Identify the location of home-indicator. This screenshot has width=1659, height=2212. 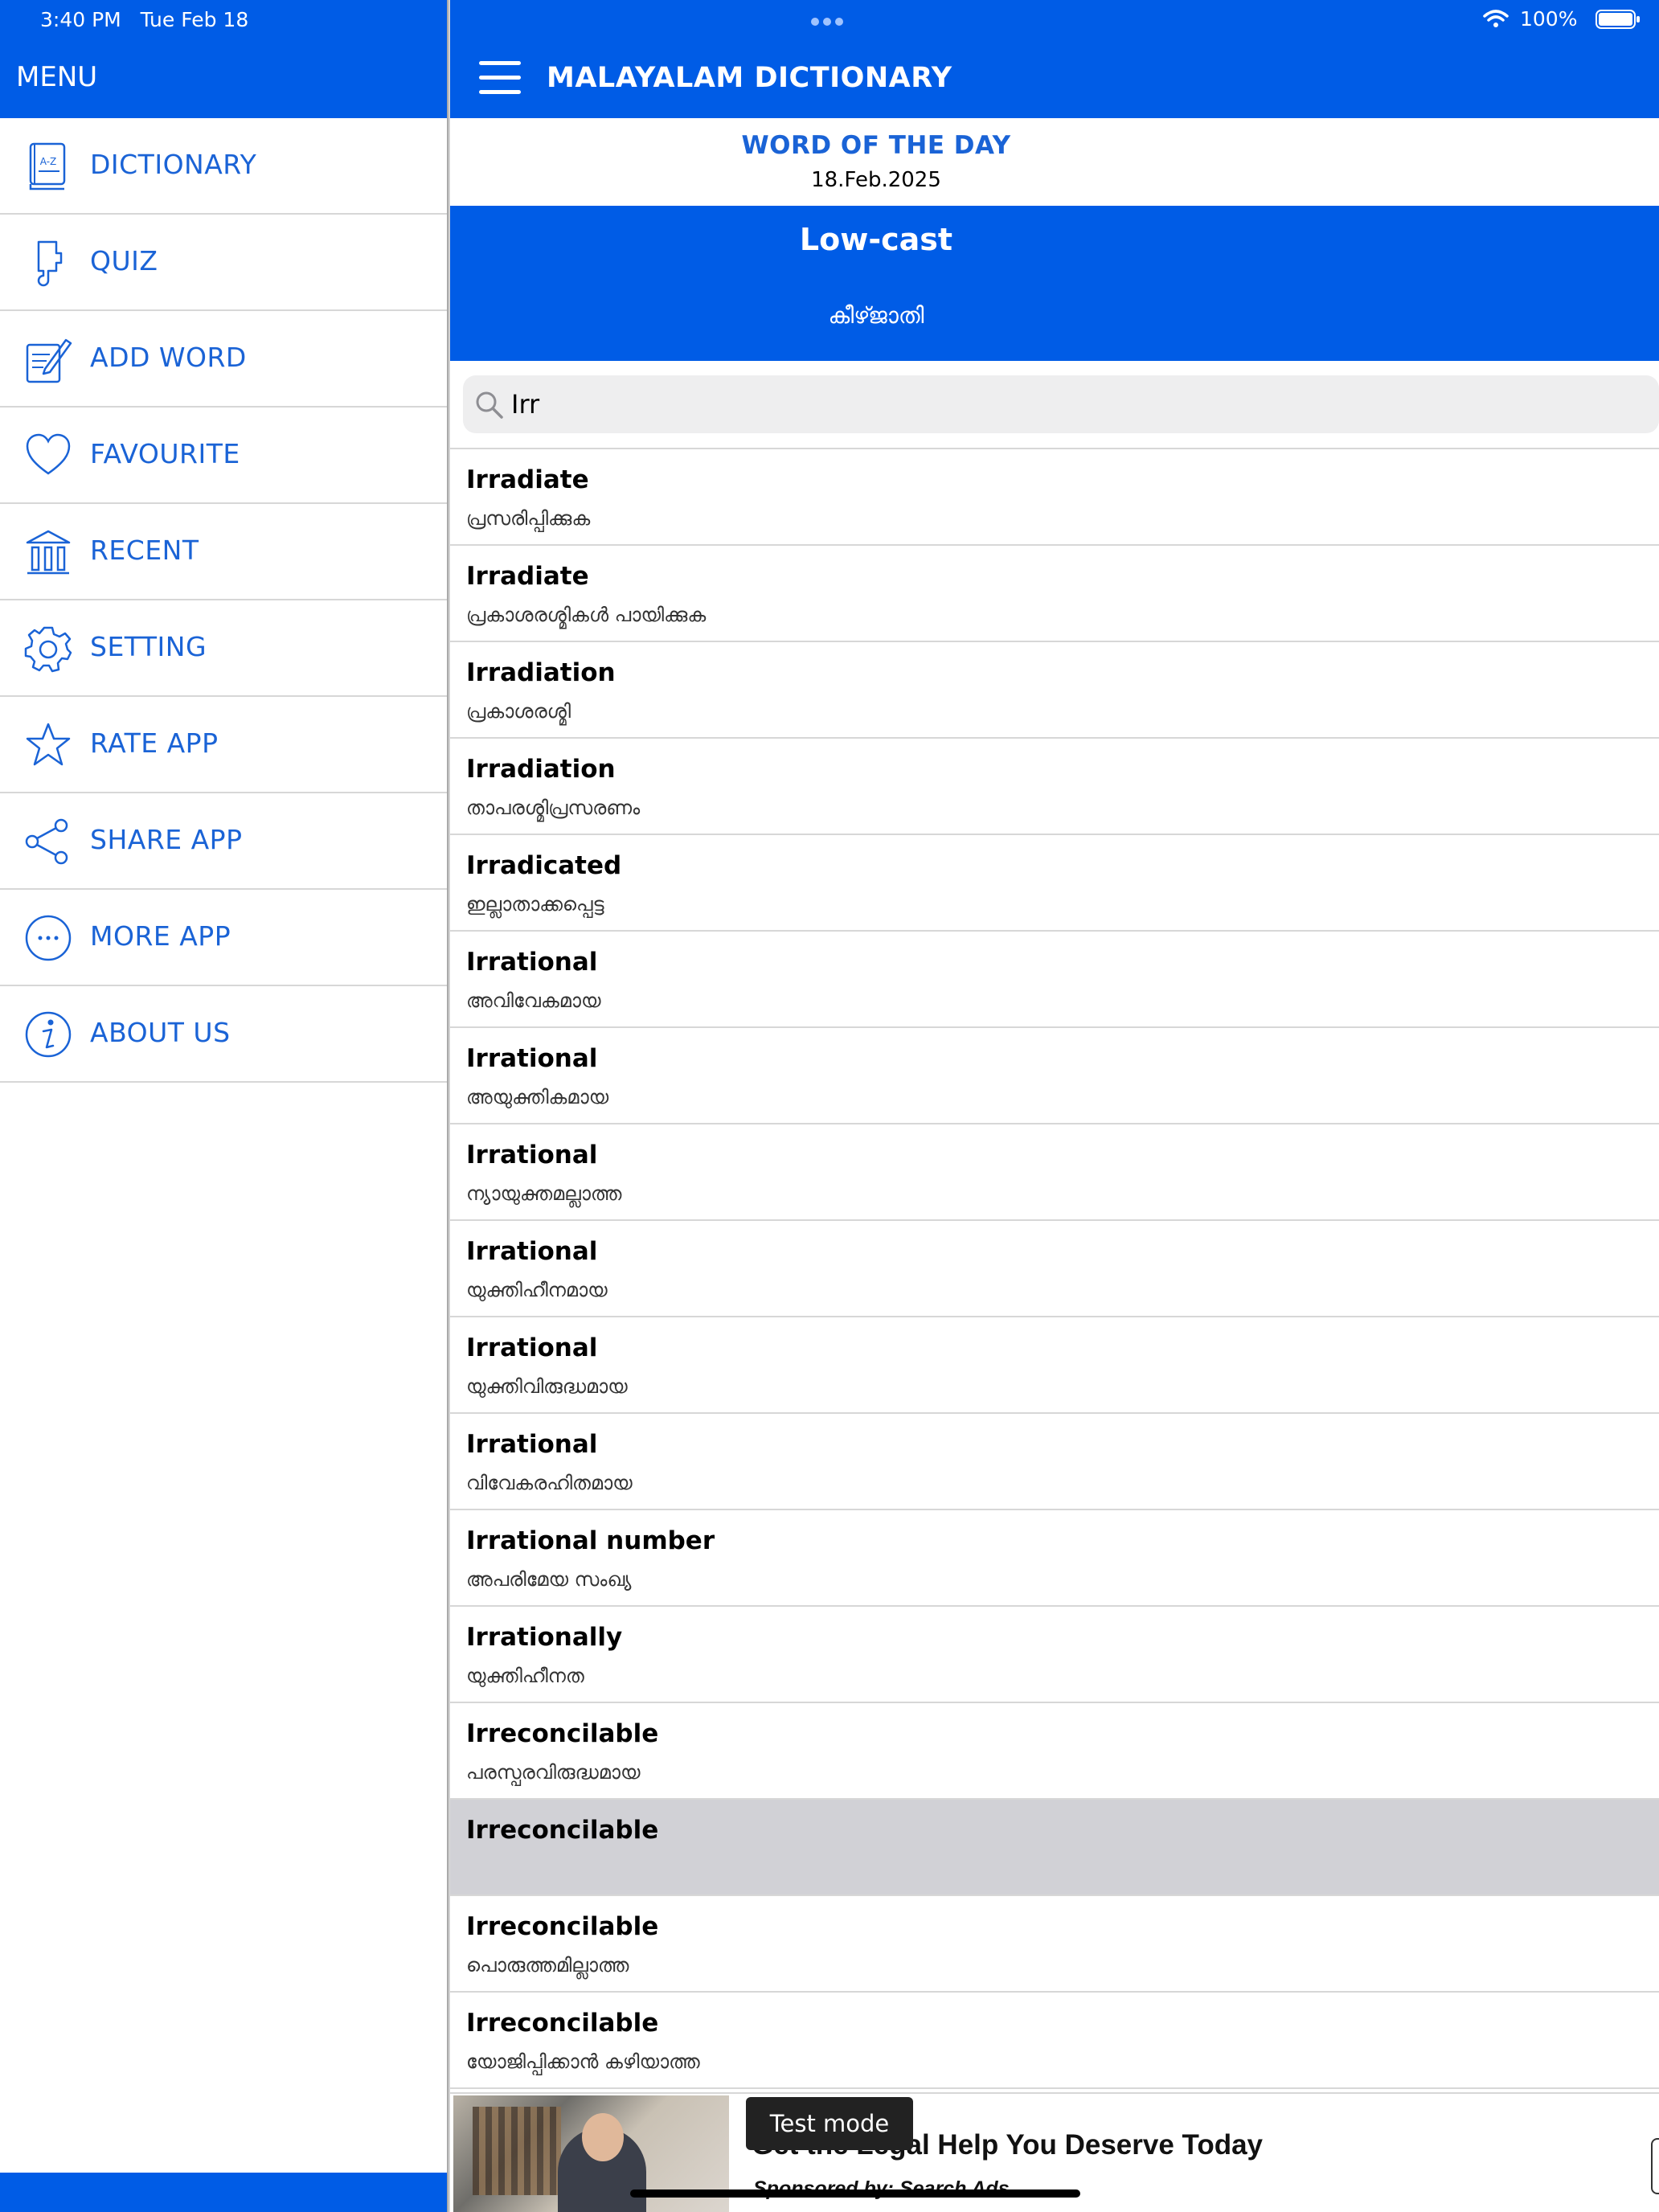
(855, 2193).